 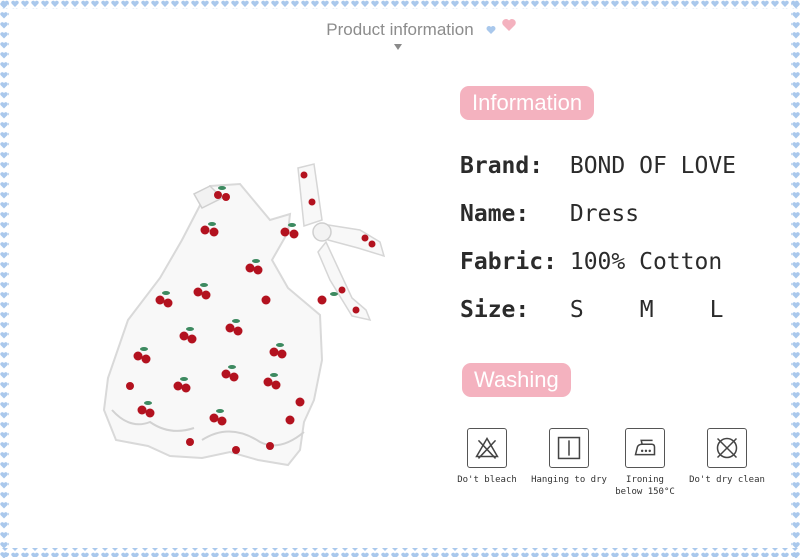 I want to click on caret-down-icon, so click(x=398, y=47).